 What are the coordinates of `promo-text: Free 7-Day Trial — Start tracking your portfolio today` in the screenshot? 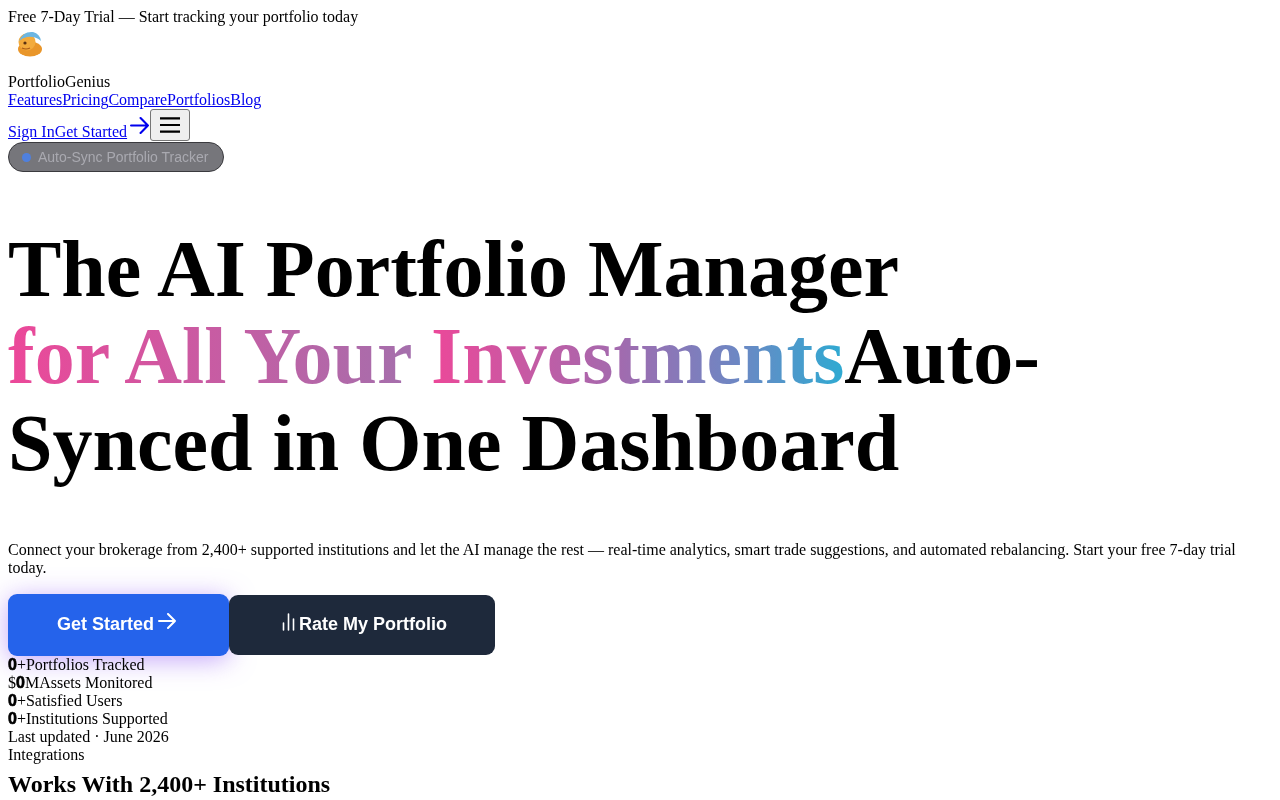 It's located at (184, 17).